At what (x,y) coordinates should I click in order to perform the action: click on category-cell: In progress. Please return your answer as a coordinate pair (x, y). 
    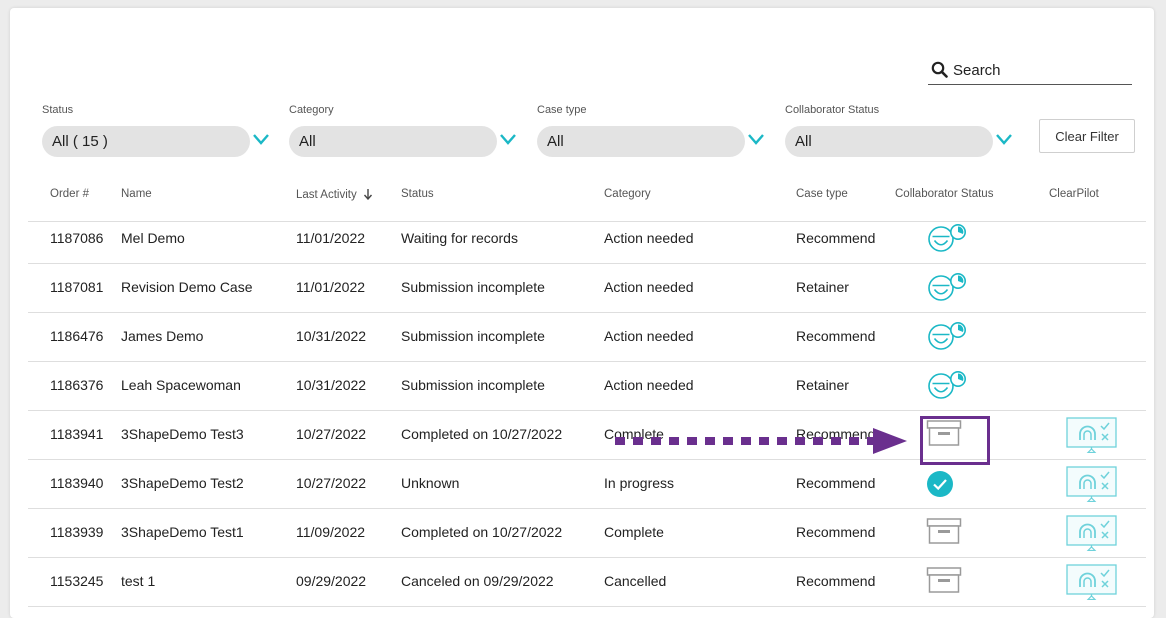
    Looking at the image, I should click on (639, 483).